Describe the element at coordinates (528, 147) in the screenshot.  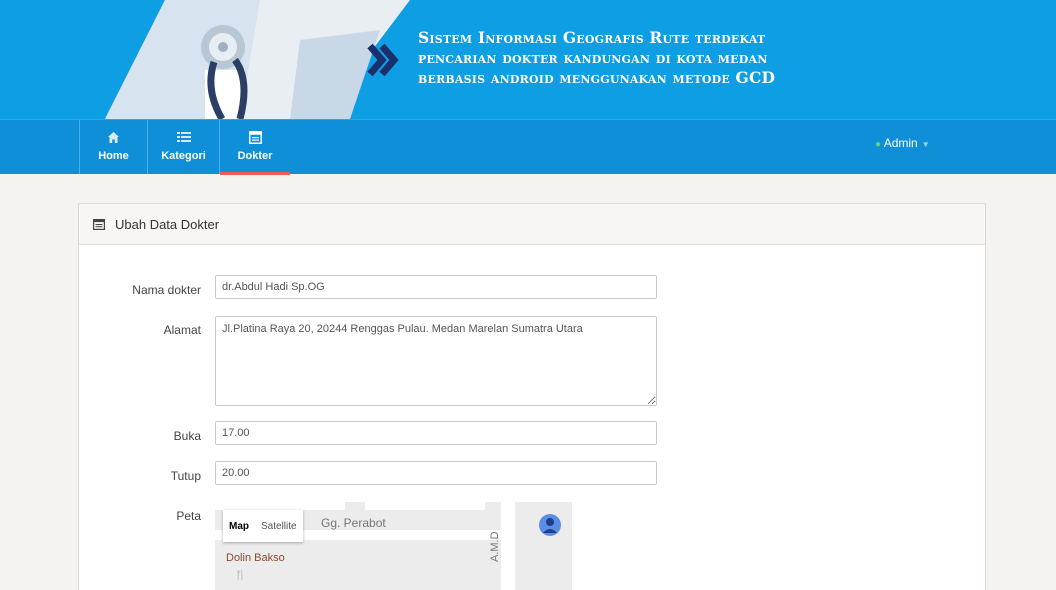
I see `main-navbar: Home Kategori Dokter ● Admin ▼` at that location.